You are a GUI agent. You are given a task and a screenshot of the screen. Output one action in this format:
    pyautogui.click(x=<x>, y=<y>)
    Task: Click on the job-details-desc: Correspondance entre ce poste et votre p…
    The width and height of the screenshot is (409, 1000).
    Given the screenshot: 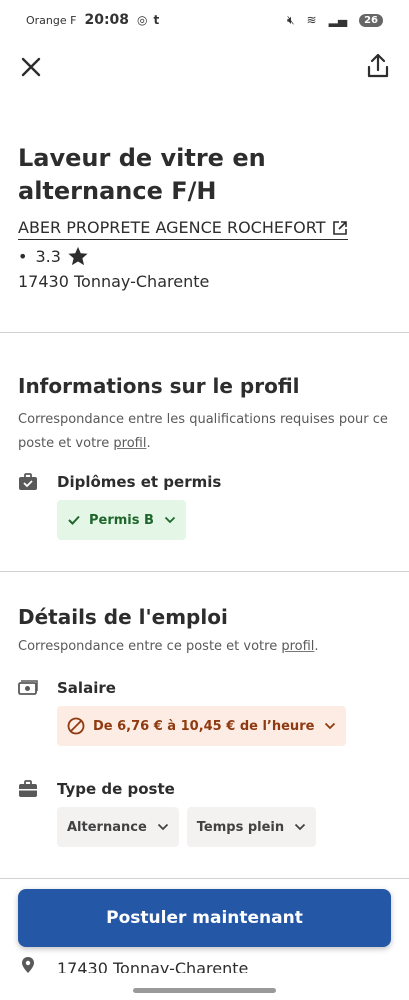 What is the action you would take?
    pyautogui.click(x=168, y=646)
    